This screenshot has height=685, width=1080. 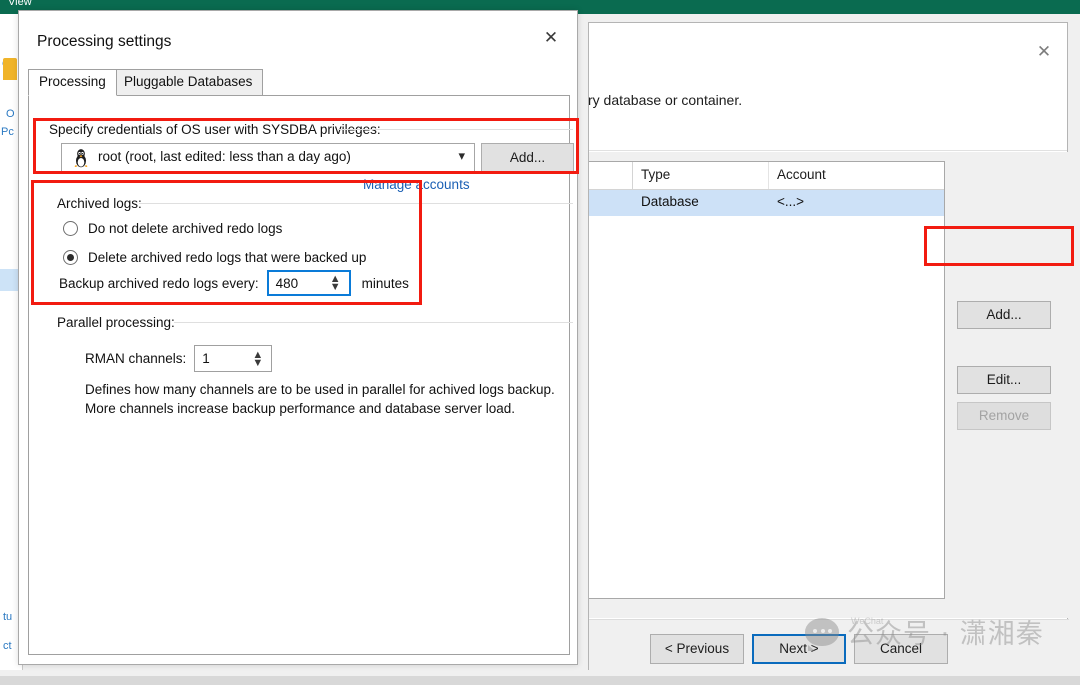 What do you see at coordinates (791, 201) in the screenshot?
I see `cell-account: <...>` at bounding box center [791, 201].